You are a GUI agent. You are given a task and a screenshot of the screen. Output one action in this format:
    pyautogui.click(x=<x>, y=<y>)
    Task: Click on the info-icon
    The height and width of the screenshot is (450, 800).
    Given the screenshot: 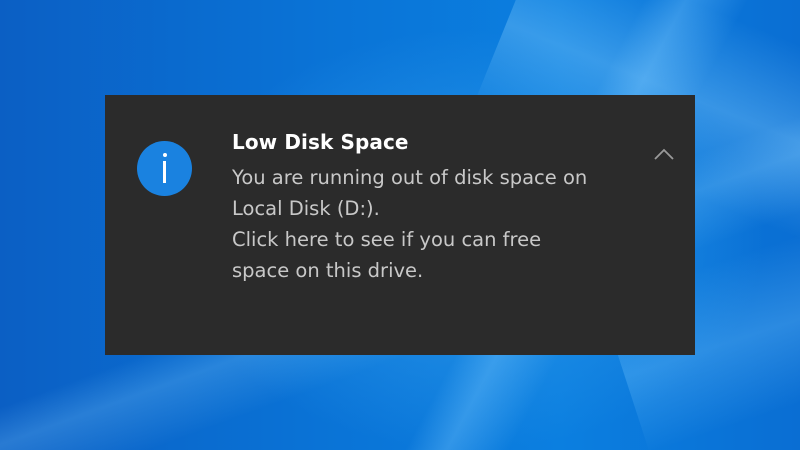 What is the action you would take?
    pyautogui.click(x=164, y=168)
    